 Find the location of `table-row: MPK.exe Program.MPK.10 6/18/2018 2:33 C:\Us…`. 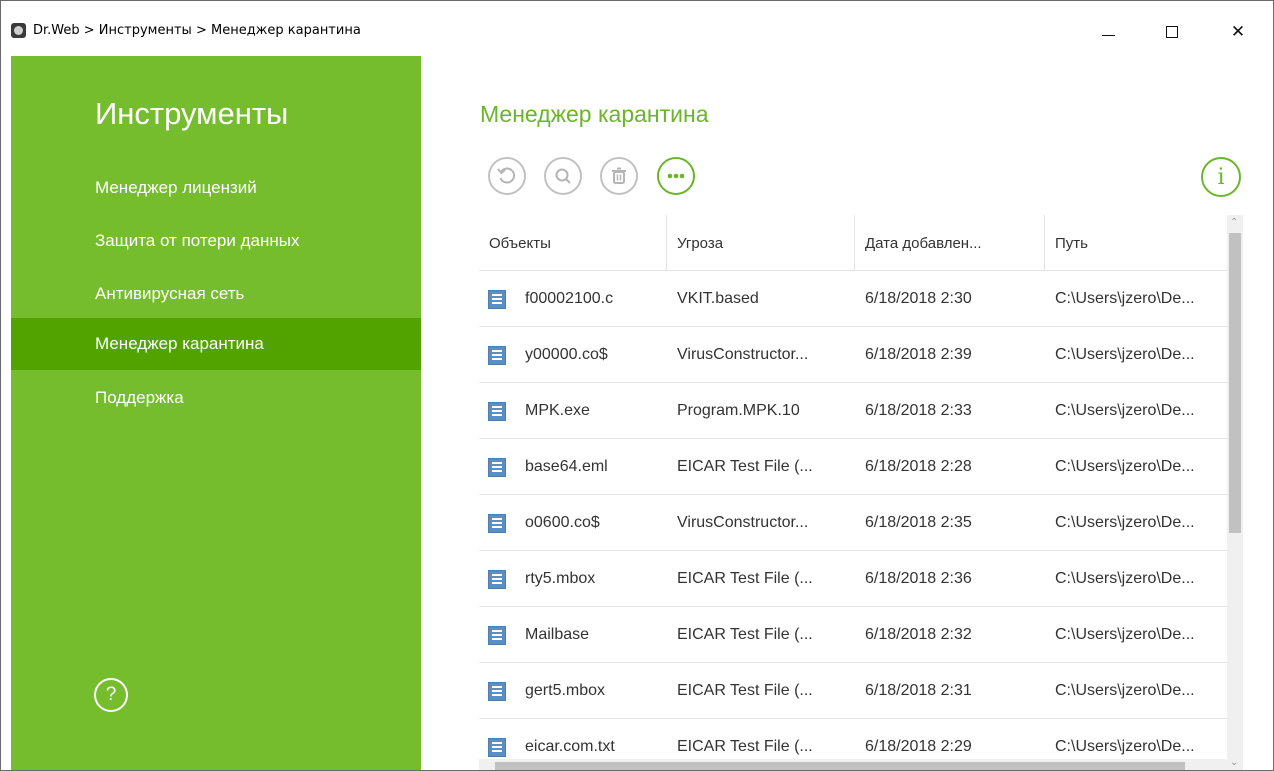

table-row: MPK.exe Program.MPK.10 6/18/2018 2:33 C:\Us… is located at coordinates (853, 411).